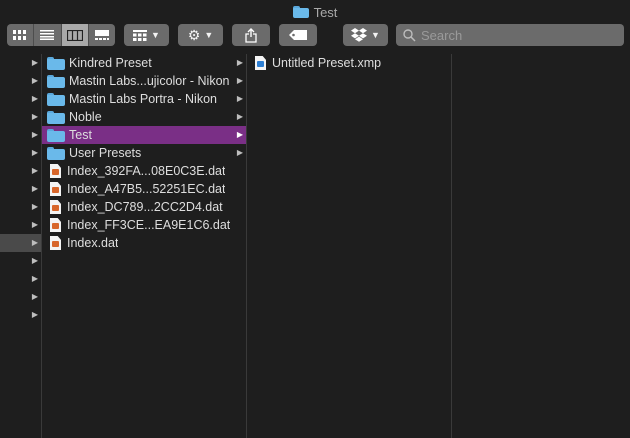 The width and height of the screenshot is (630, 438). What do you see at coordinates (327, 63) in the screenshot?
I see `item-label: Untitled Preset.xmp` at bounding box center [327, 63].